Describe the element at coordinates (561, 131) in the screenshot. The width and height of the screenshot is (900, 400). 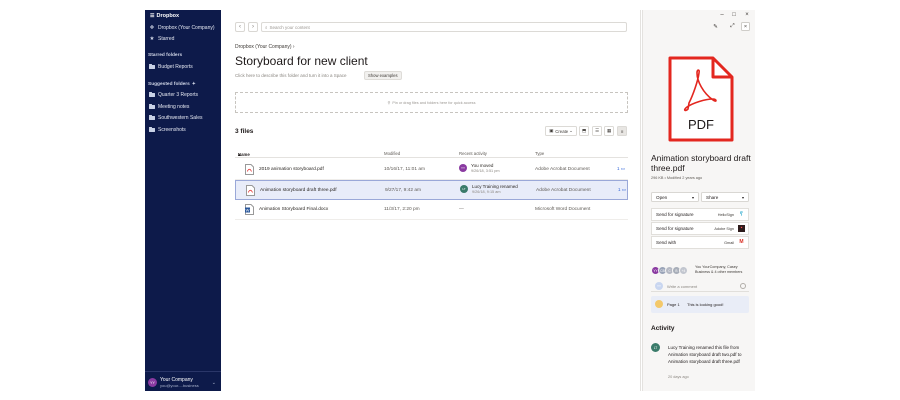
I see `create-button: ▣ Create ⌄` at that location.